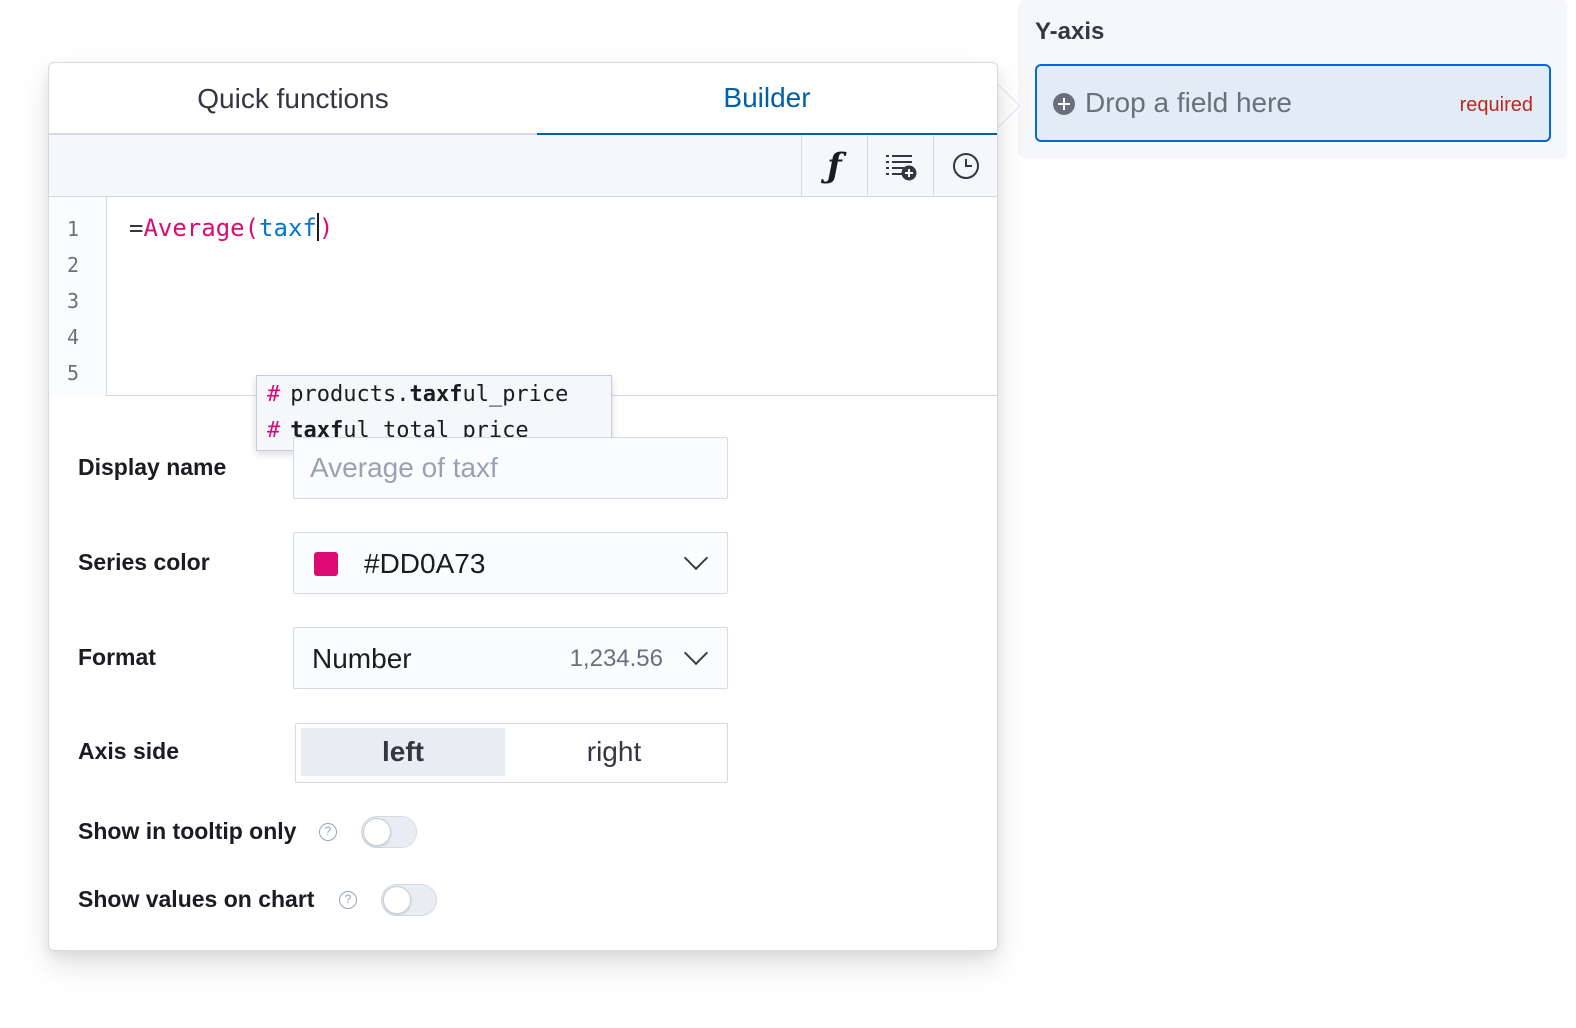  Describe the element at coordinates (362, 658) in the screenshot. I see `format-value: Number` at that location.